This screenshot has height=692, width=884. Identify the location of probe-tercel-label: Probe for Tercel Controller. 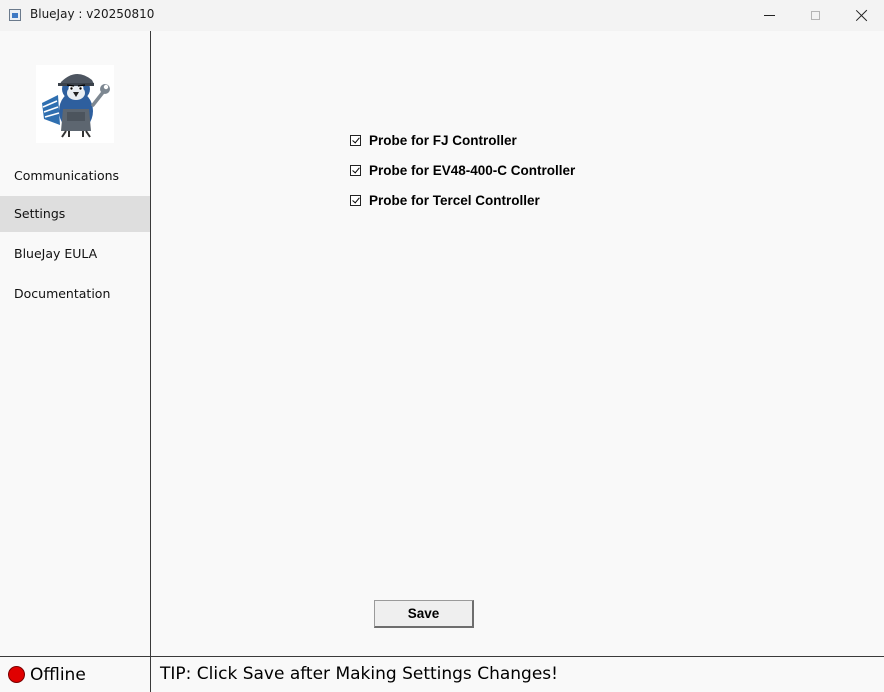
(454, 200).